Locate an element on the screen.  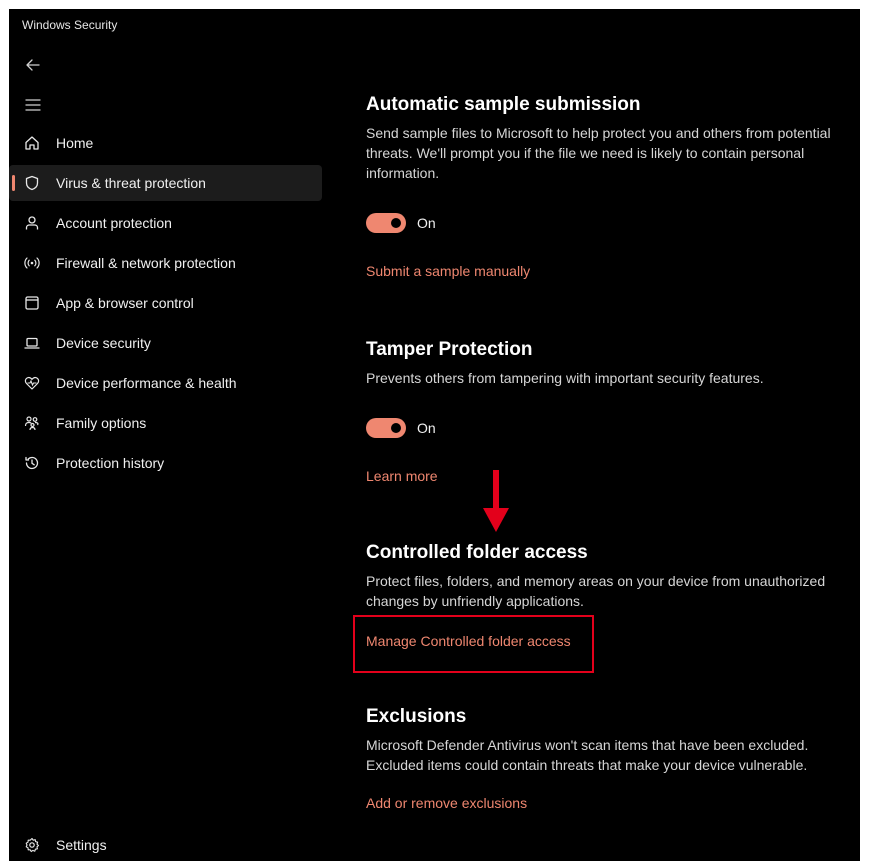
sidebar-item-account-protection: Account protection is located at coordinates (165, 223).